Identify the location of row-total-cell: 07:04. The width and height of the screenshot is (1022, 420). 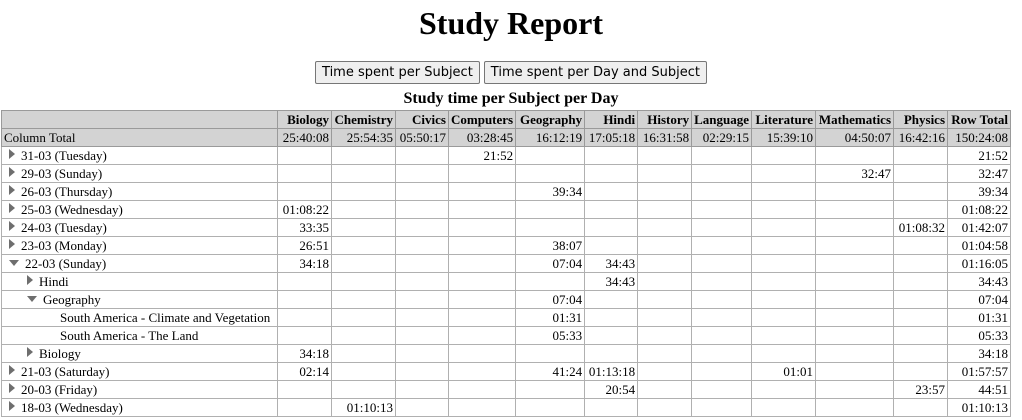
(979, 299).